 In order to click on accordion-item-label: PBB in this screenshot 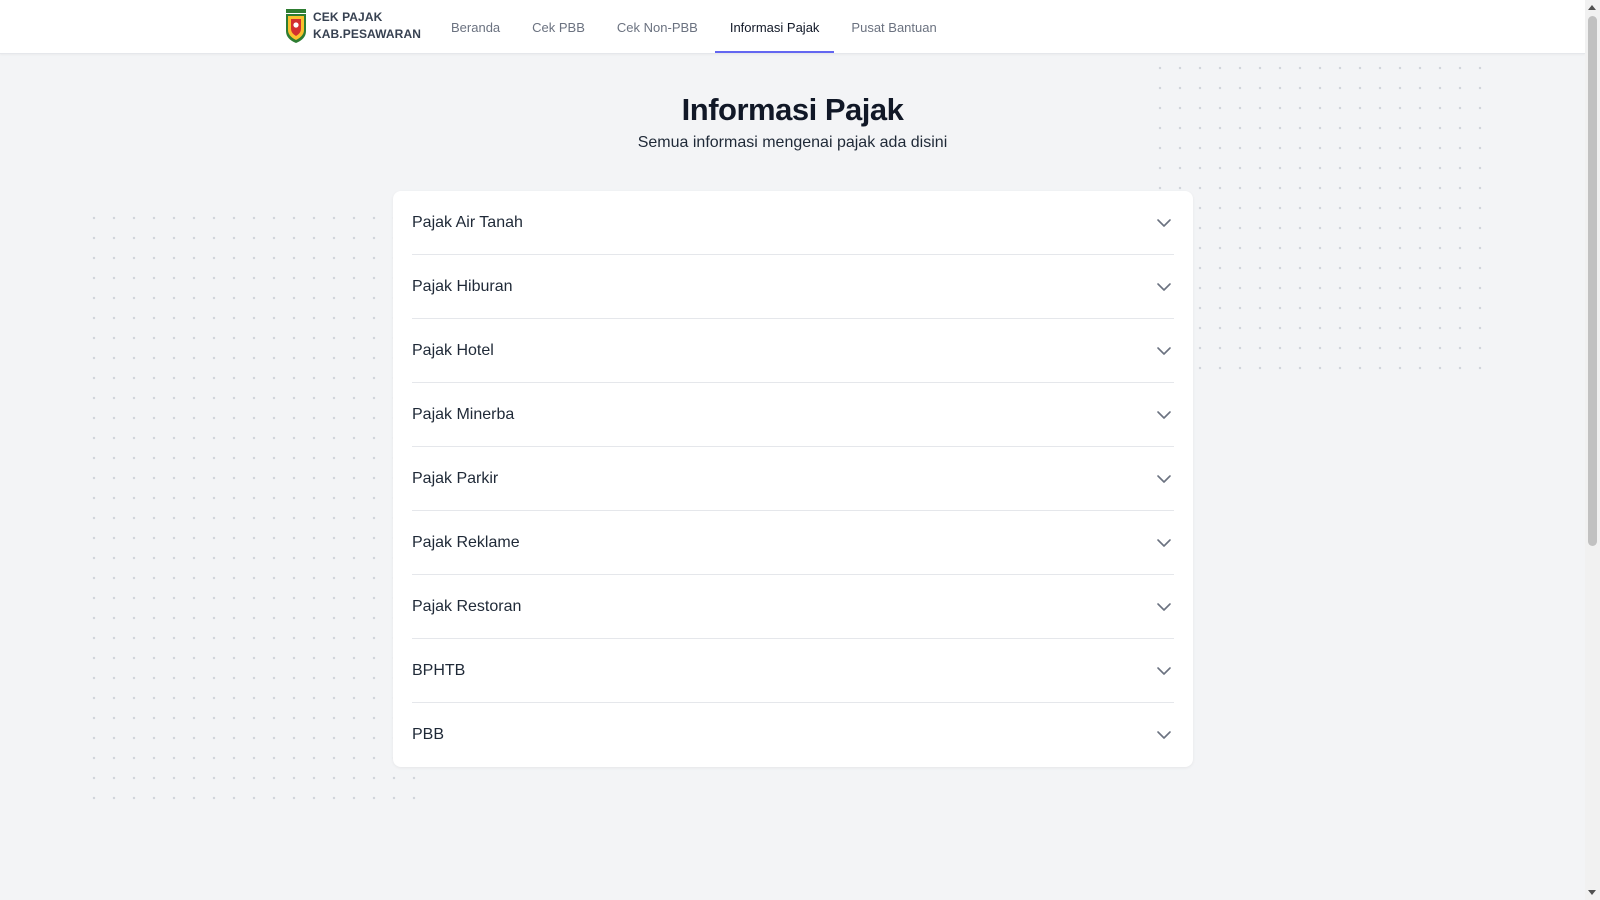, I will do `click(428, 734)`.